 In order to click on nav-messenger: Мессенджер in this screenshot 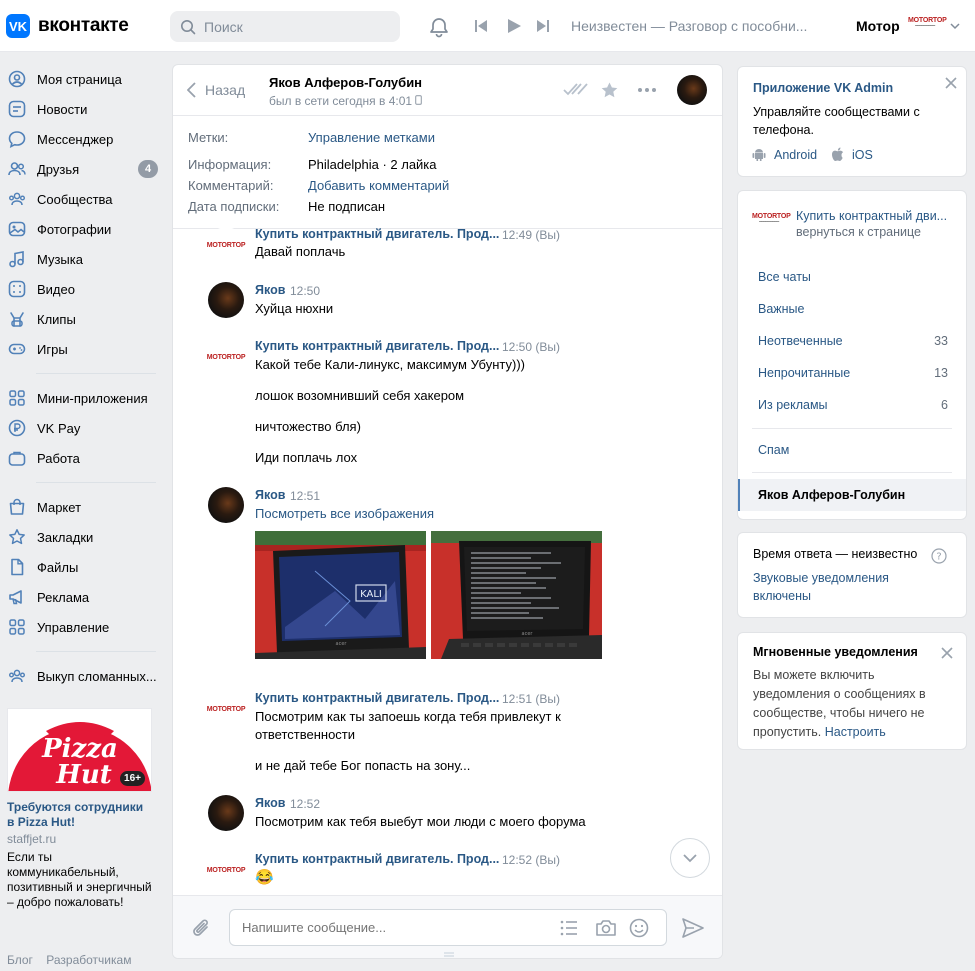, I will do `click(80, 139)`.